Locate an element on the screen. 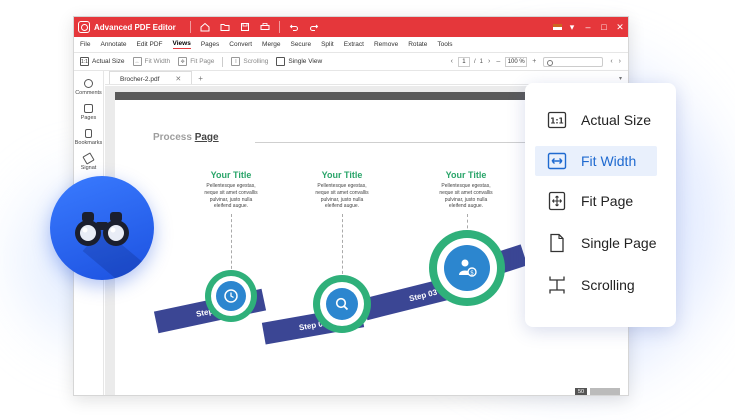 The image size is (735, 420). ring-core: $ is located at coordinates (467, 268).